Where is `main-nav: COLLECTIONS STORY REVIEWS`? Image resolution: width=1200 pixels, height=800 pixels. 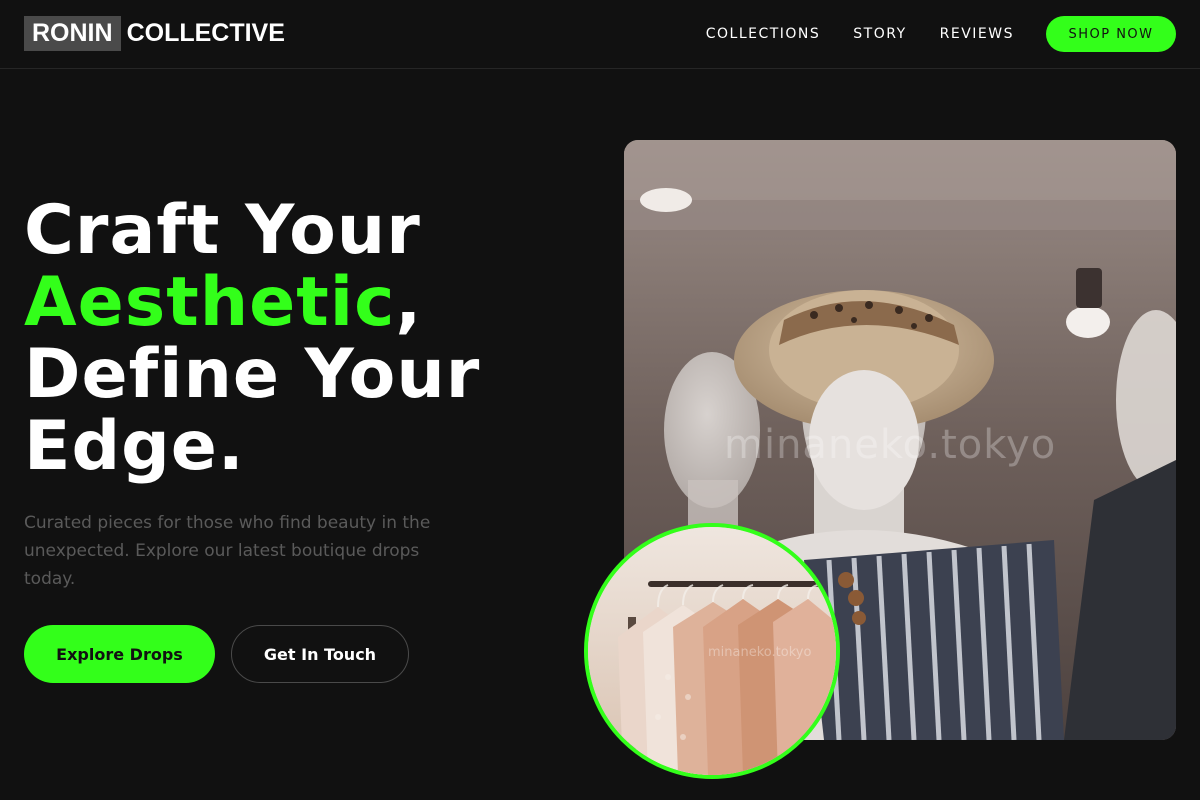 main-nav: COLLECTIONS STORY REVIEWS is located at coordinates (860, 34).